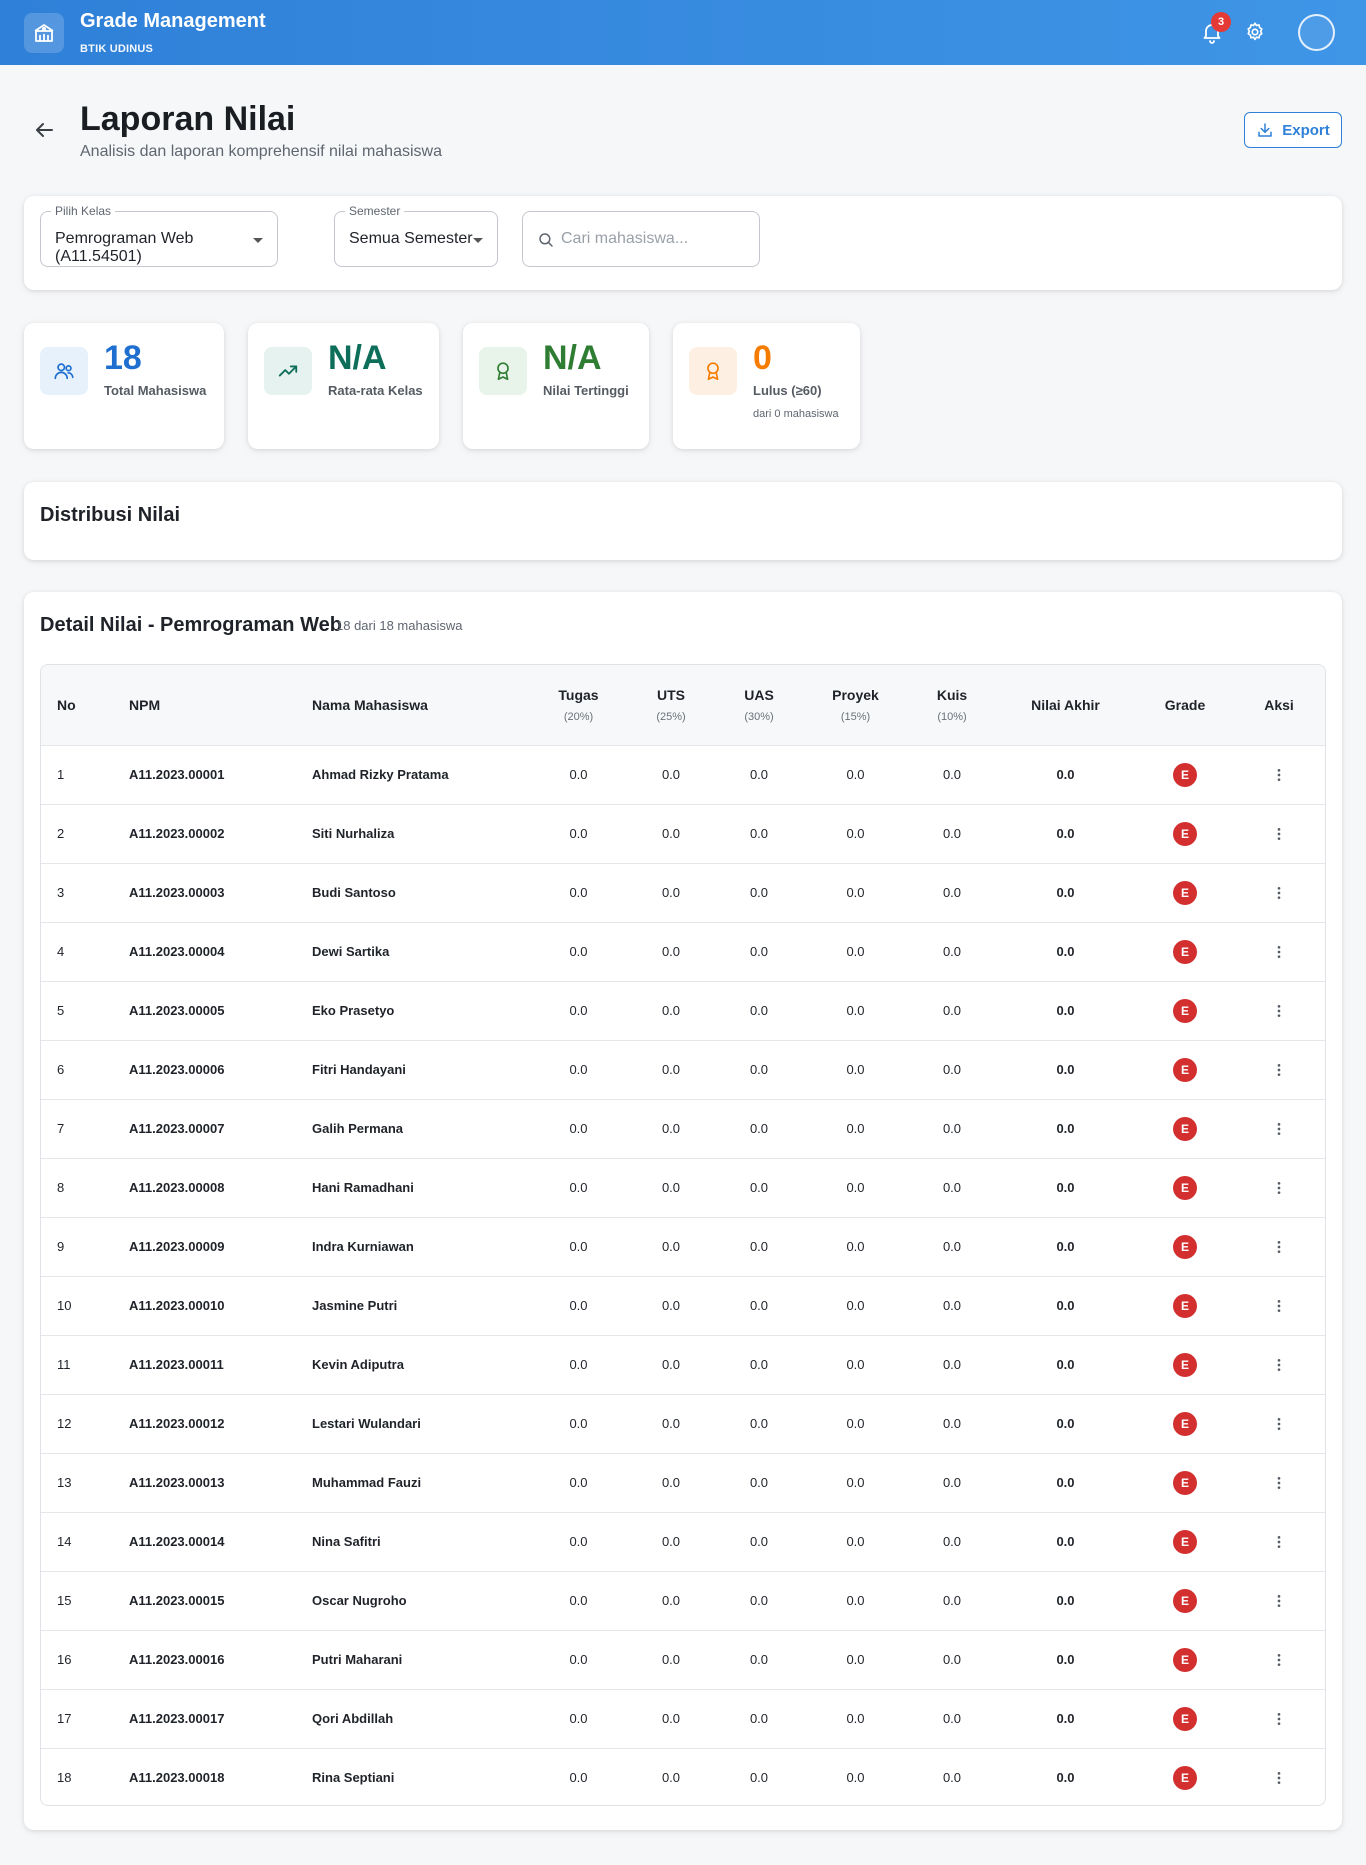  I want to click on column-header-npm: NPM, so click(204, 705).